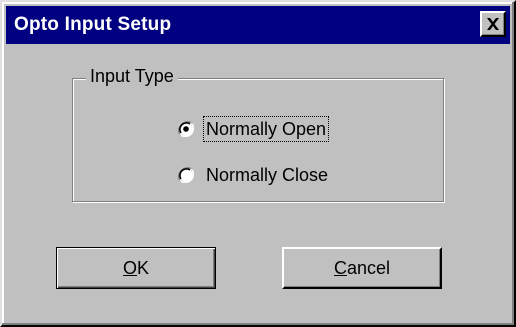 The height and width of the screenshot is (327, 516). What do you see at coordinates (186, 129) in the screenshot?
I see `radio-selected-icon` at bounding box center [186, 129].